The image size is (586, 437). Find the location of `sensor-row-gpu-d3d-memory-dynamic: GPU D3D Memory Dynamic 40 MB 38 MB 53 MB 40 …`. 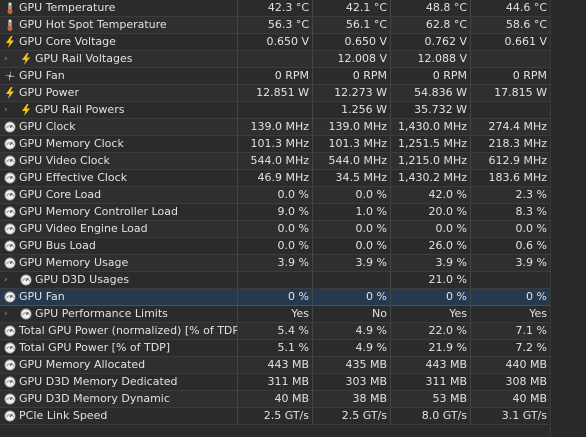

sensor-row-gpu-d3d-memory-dynamic: GPU D3D Memory Dynamic 40 MB 38 MB 53 MB 40 … is located at coordinates (293, 399).